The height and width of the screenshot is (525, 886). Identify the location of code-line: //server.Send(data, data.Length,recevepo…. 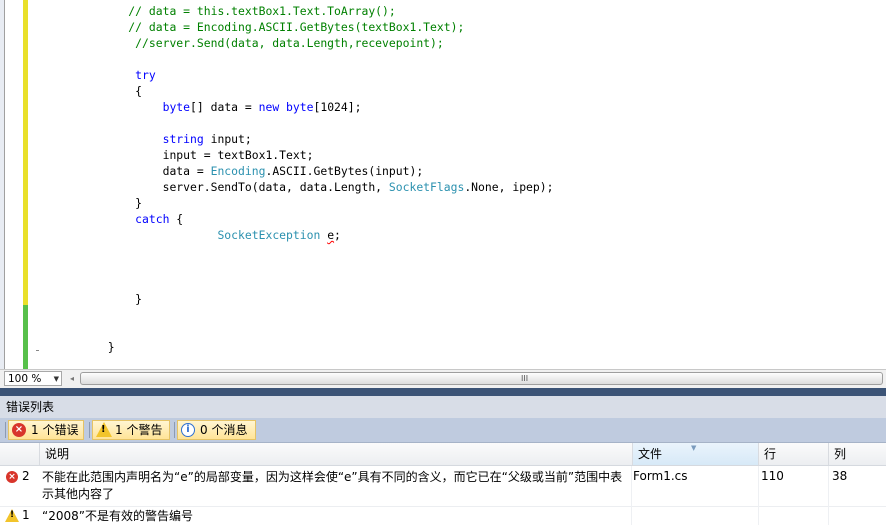
(299, 43).